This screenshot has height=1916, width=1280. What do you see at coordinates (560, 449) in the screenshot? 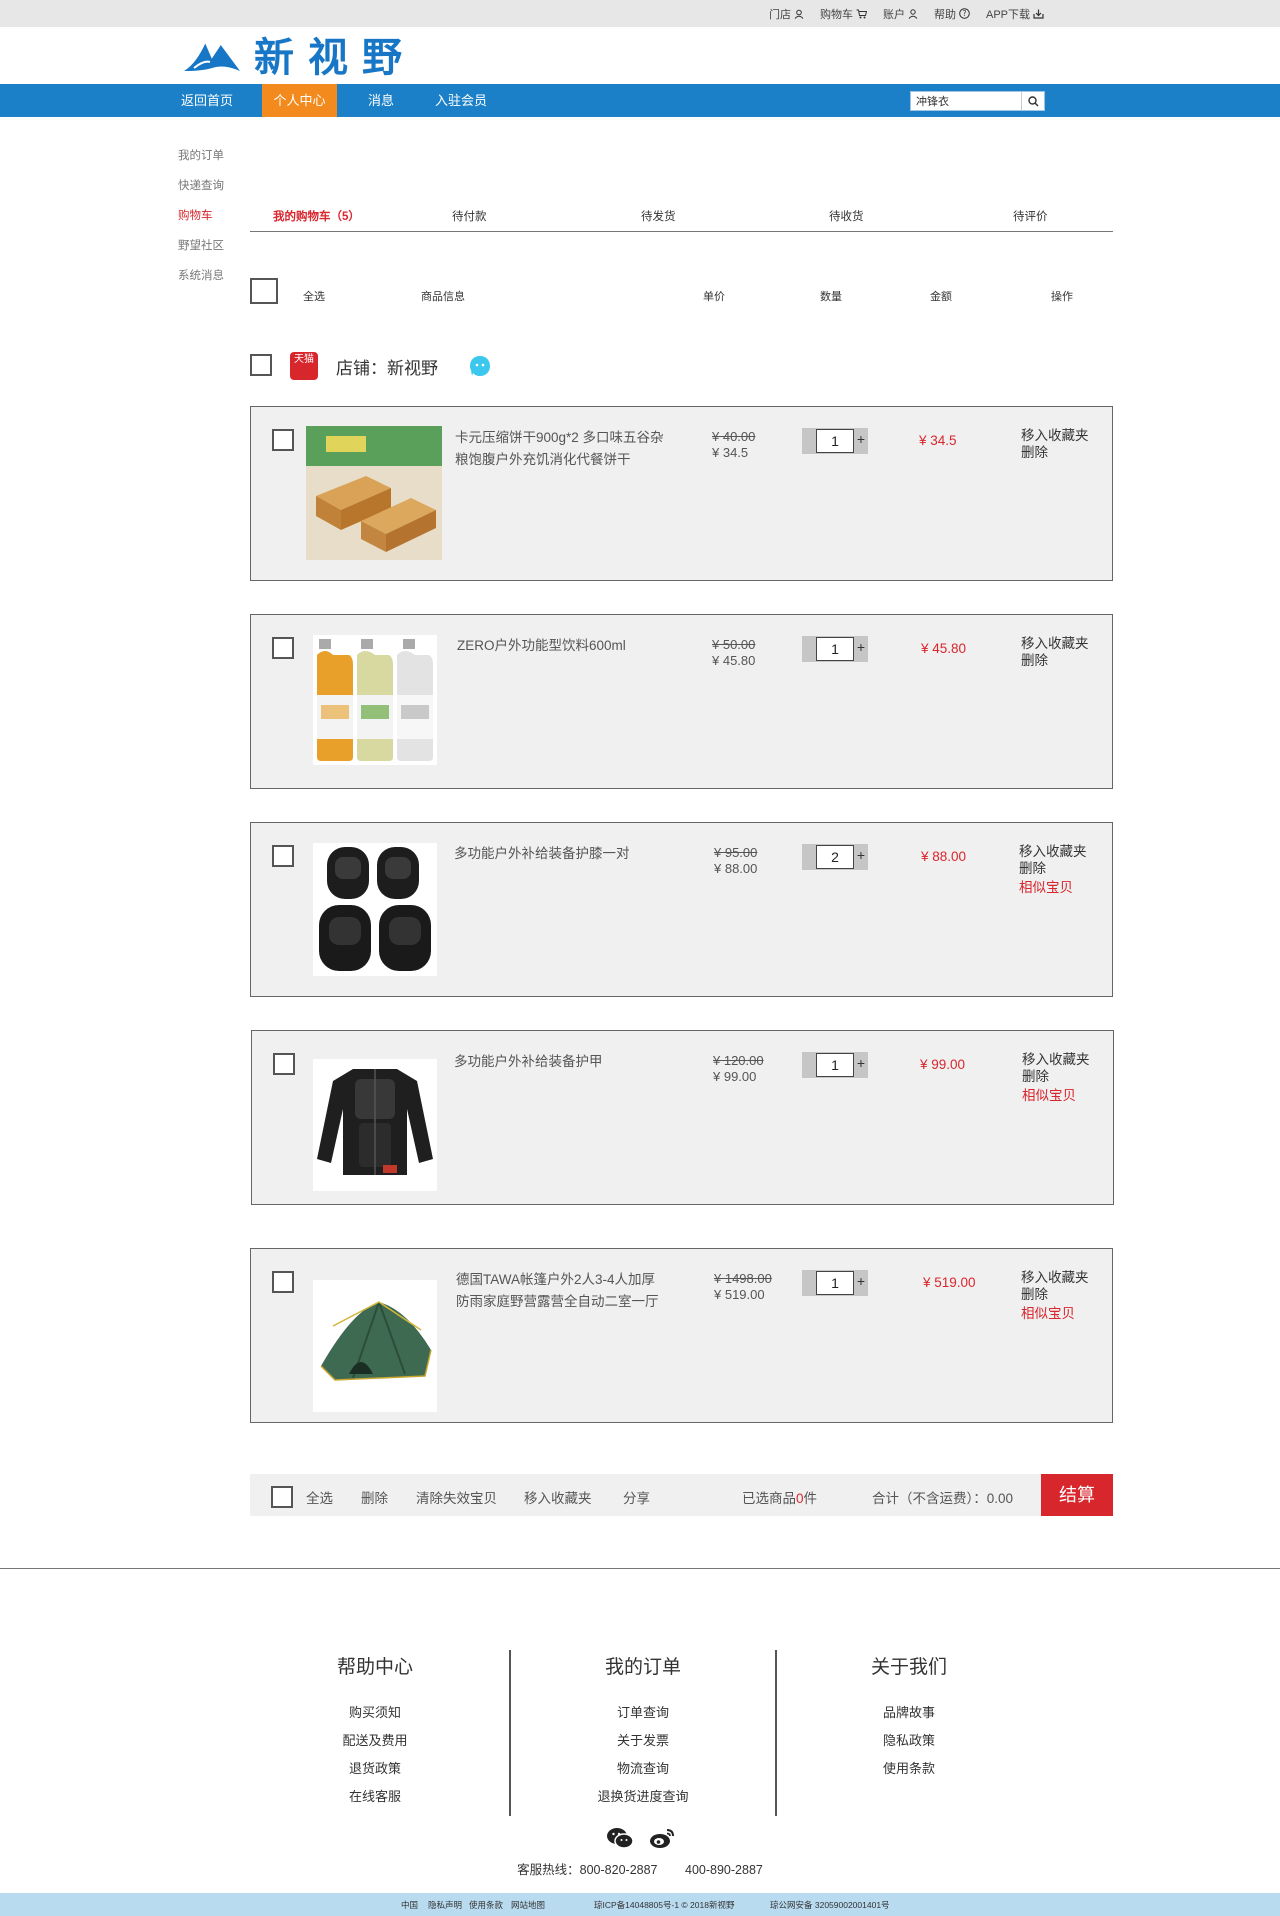
I see `item-title: 卡元压缩饼干900g*2 多口味五谷杂粮饱腹户外充饥消化代餐饼干` at bounding box center [560, 449].